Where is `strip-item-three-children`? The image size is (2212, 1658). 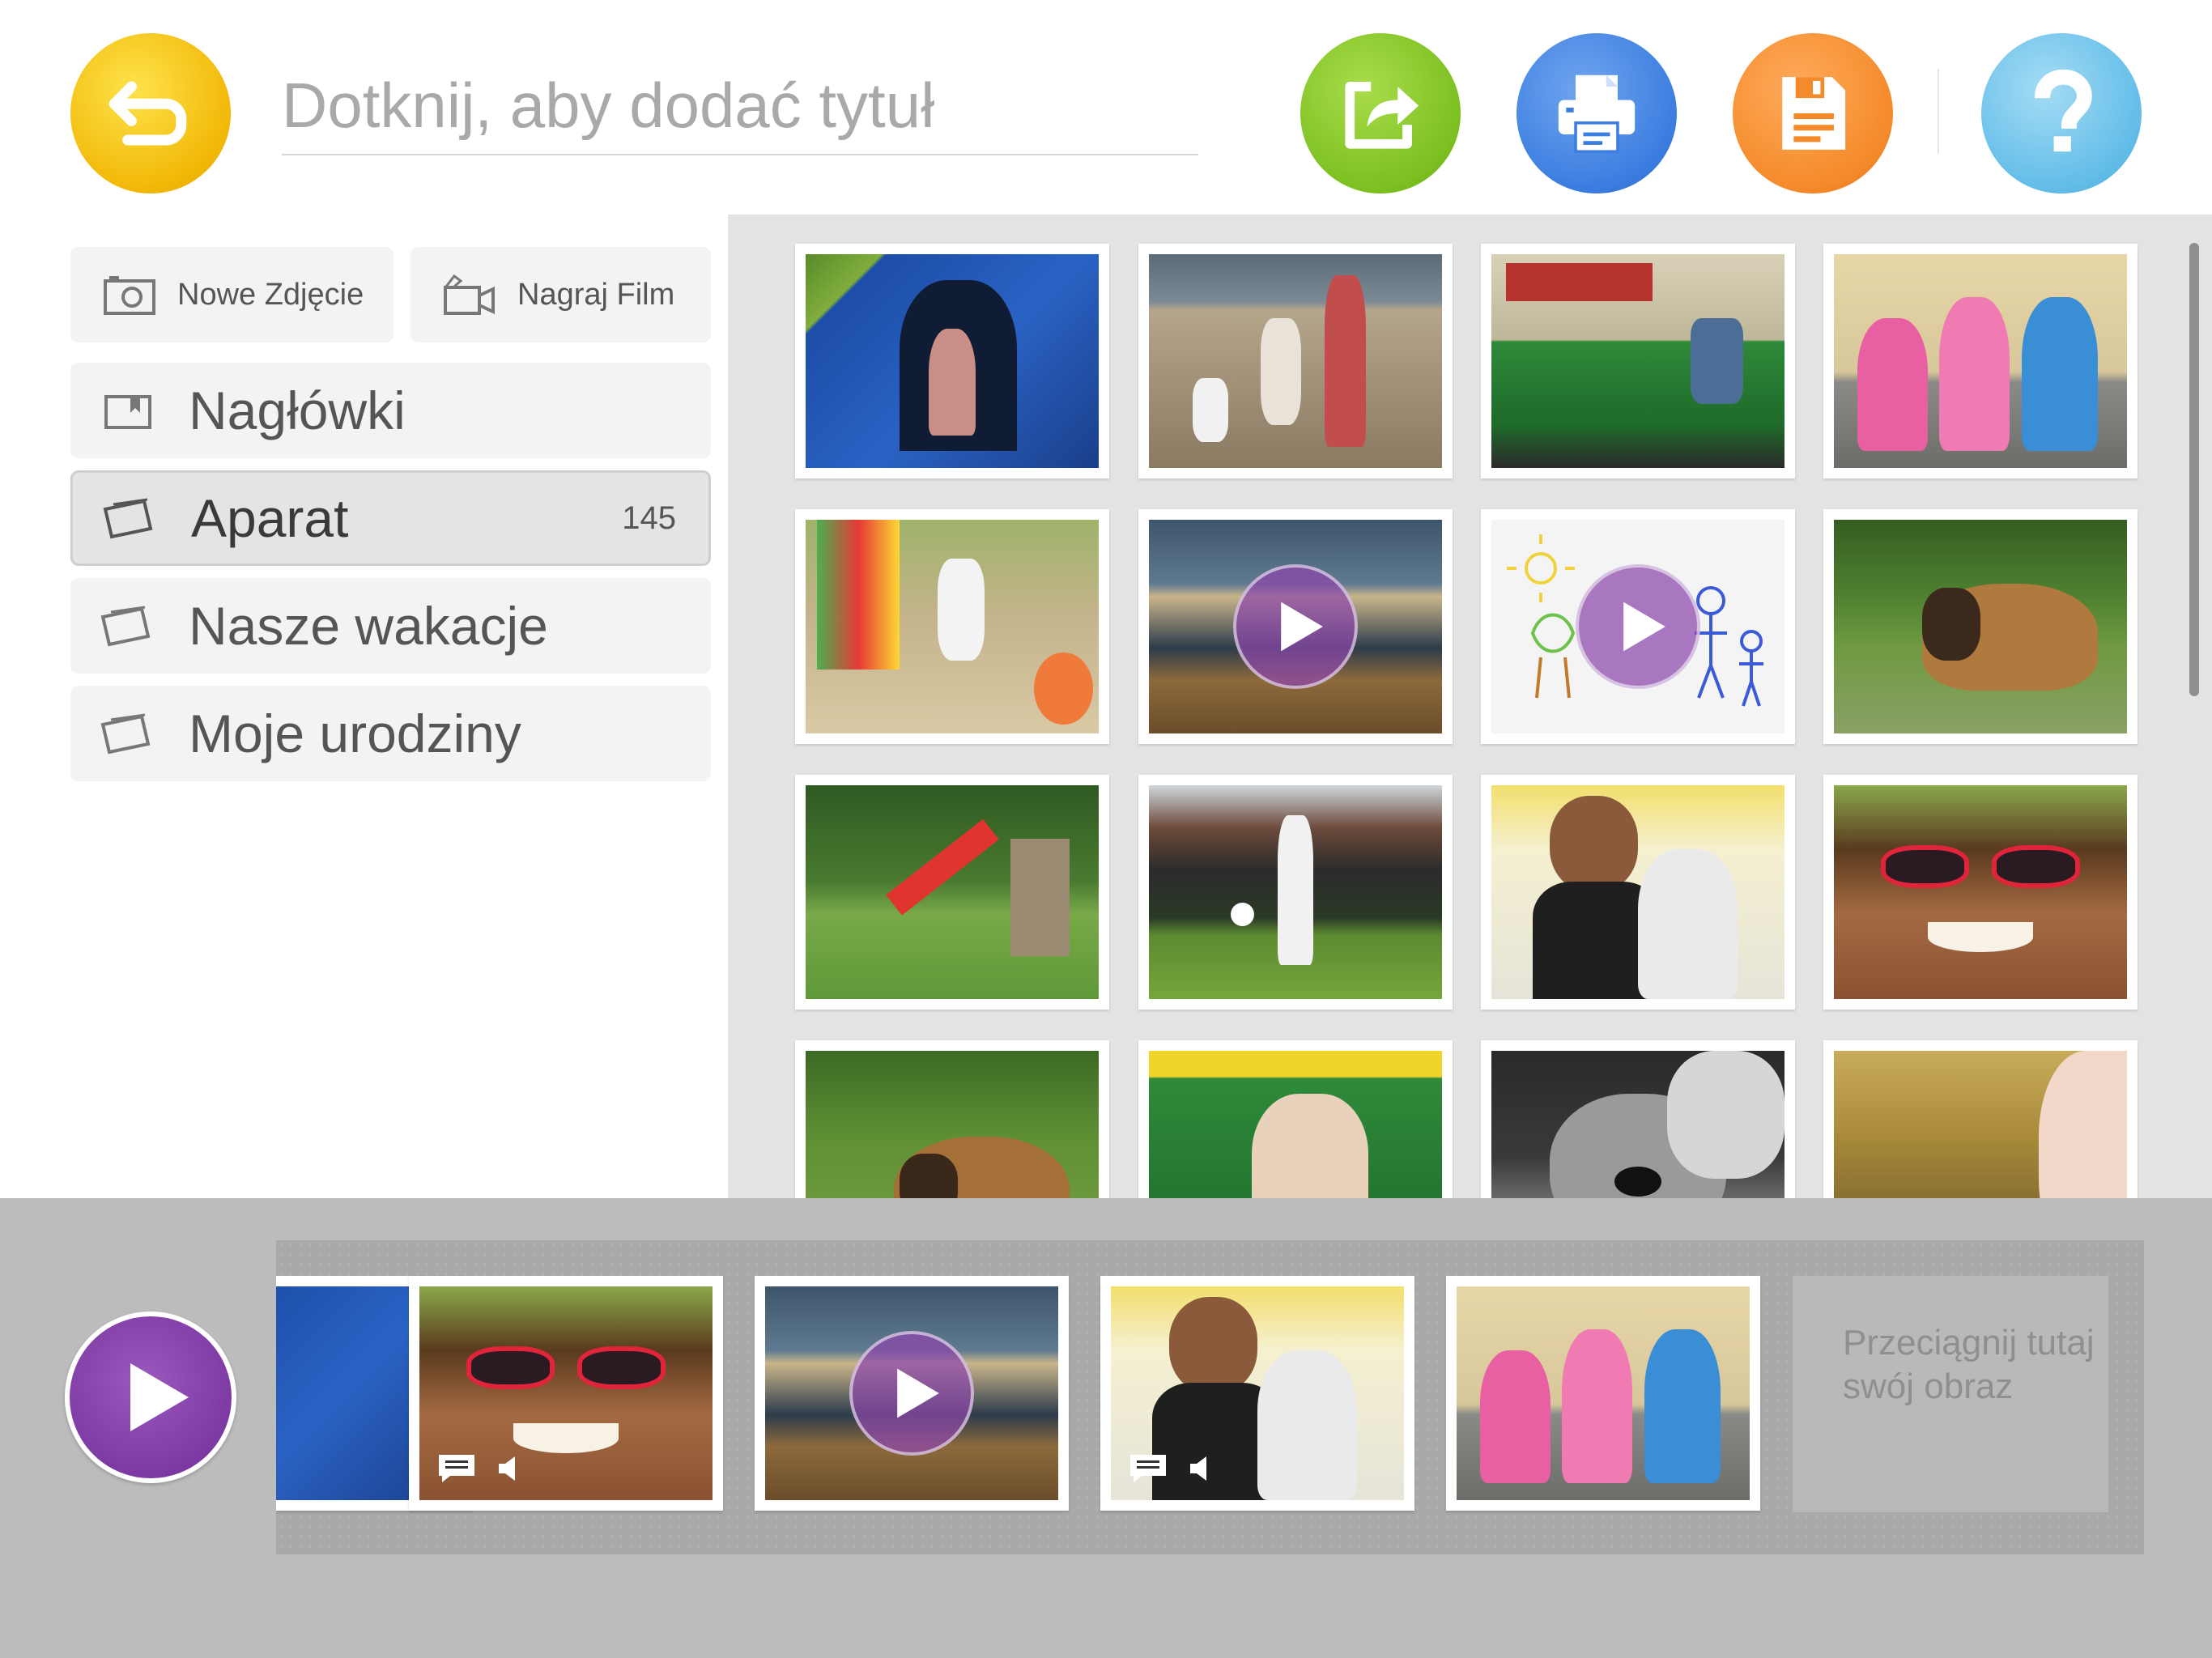
strip-item-three-children is located at coordinates (1603, 1393).